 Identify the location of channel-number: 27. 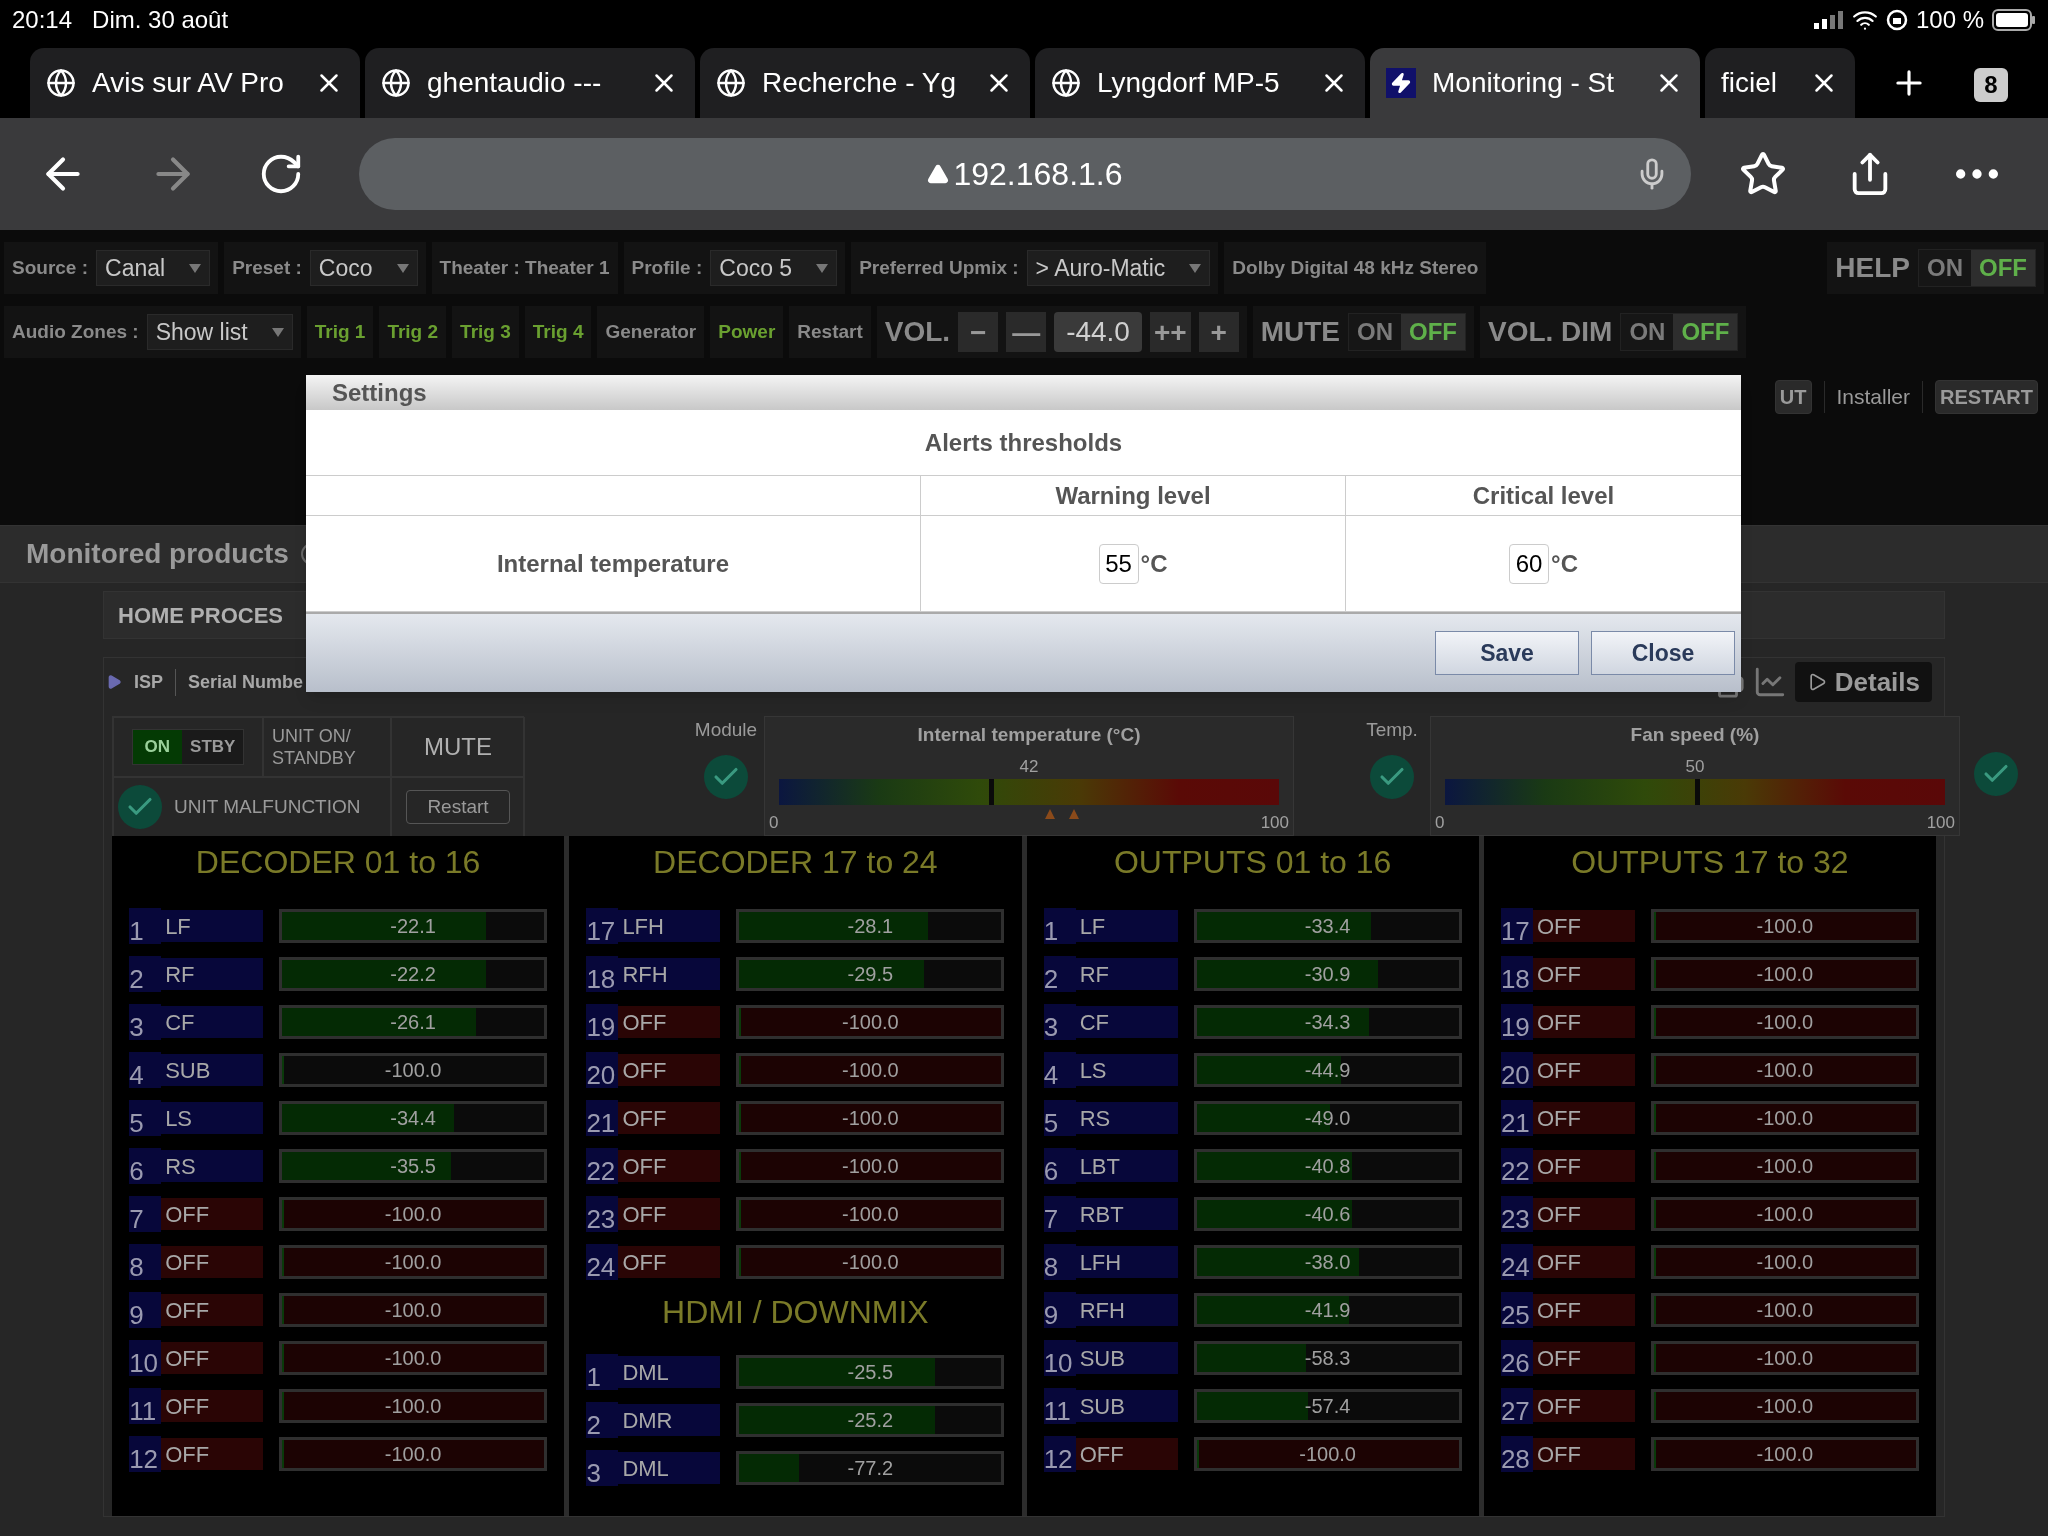
(1516, 1406).